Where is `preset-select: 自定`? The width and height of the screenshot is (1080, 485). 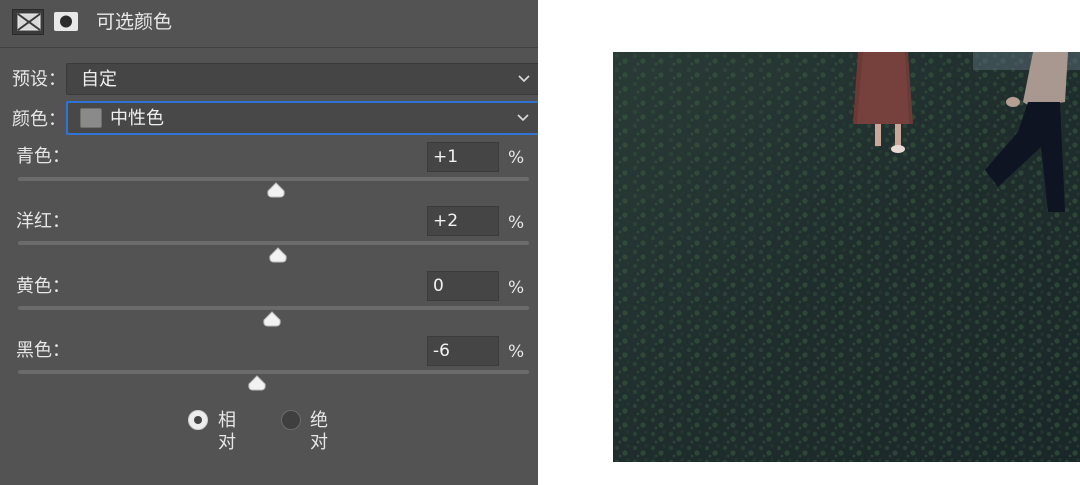 preset-select: 自定 is located at coordinates (302, 79).